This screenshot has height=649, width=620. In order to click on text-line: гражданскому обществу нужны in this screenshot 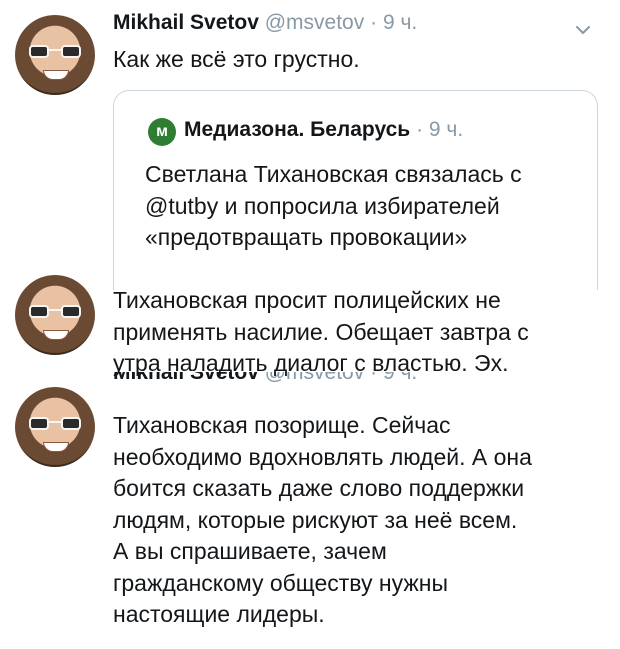, I will do `click(280, 582)`.